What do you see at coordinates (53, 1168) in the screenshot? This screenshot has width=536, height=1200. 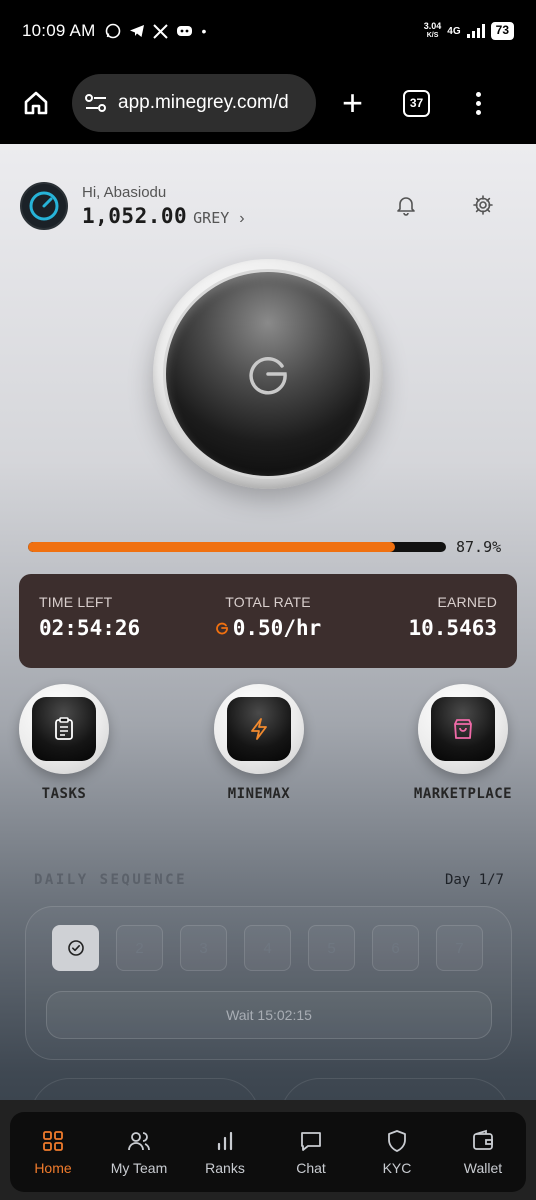 I see `nav-label-home: Home` at bounding box center [53, 1168].